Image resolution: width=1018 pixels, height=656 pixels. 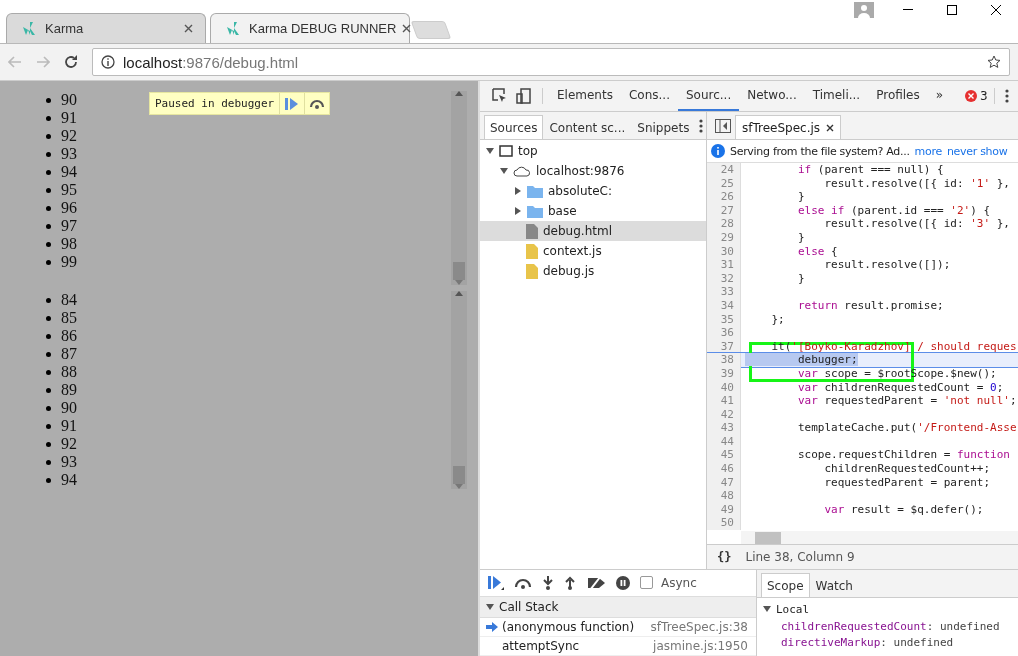 What do you see at coordinates (514, 127) in the screenshot?
I see `navigator-tab: Sources` at bounding box center [514, 127].